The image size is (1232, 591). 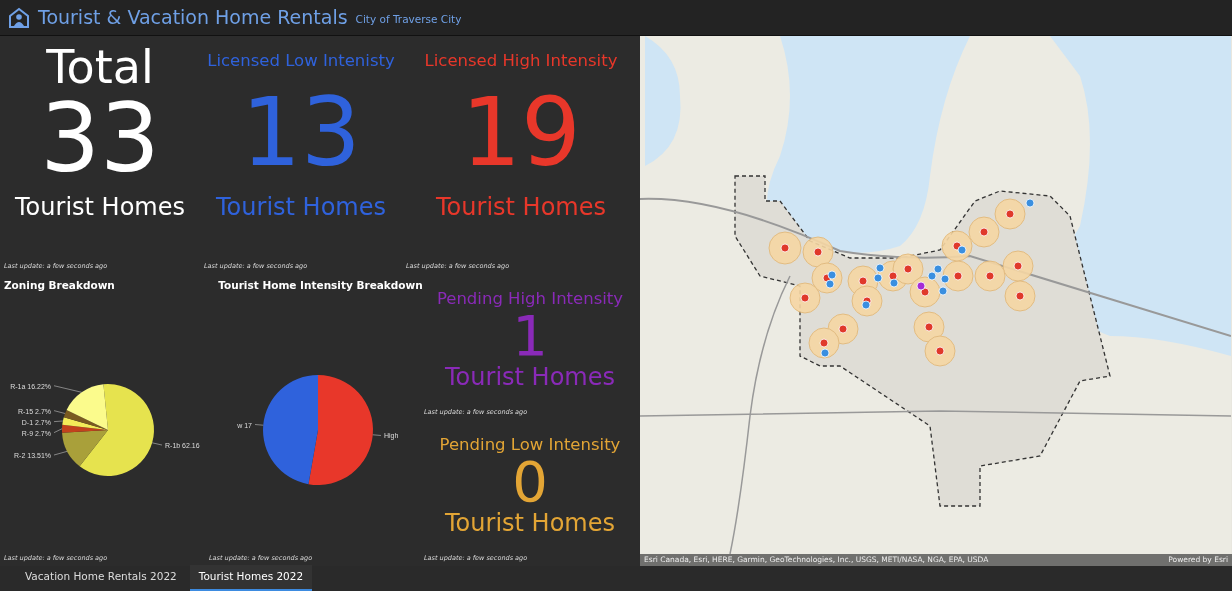 I want to click on indicator-value: 19, so click(x=521, y=133).